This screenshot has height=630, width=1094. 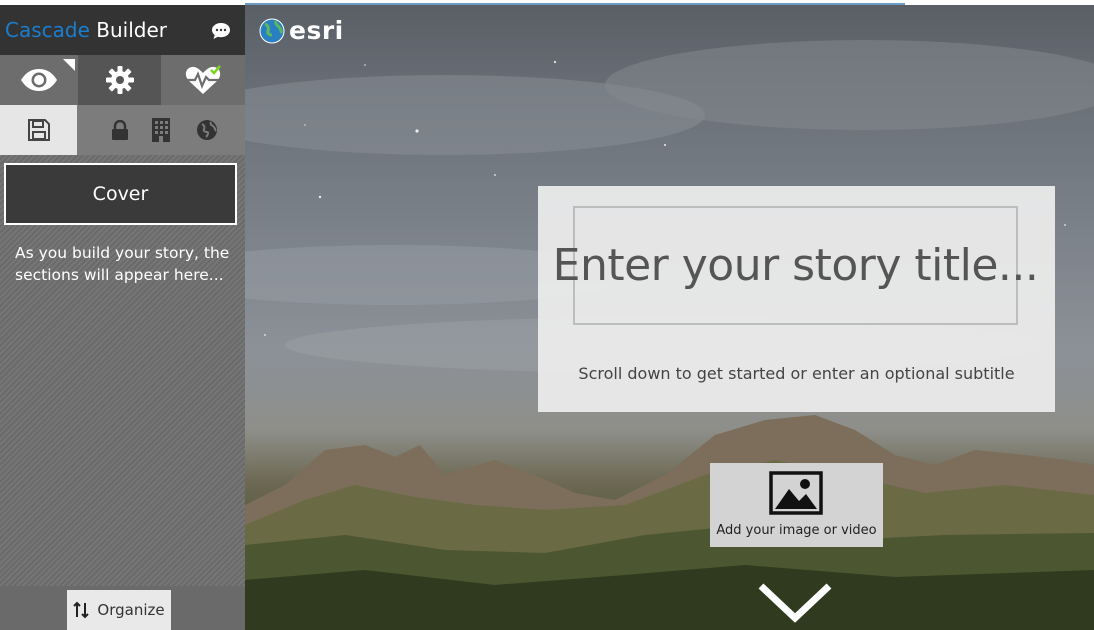 I want to click on app-title-accent: Cascade, so click(x=47, y=30).